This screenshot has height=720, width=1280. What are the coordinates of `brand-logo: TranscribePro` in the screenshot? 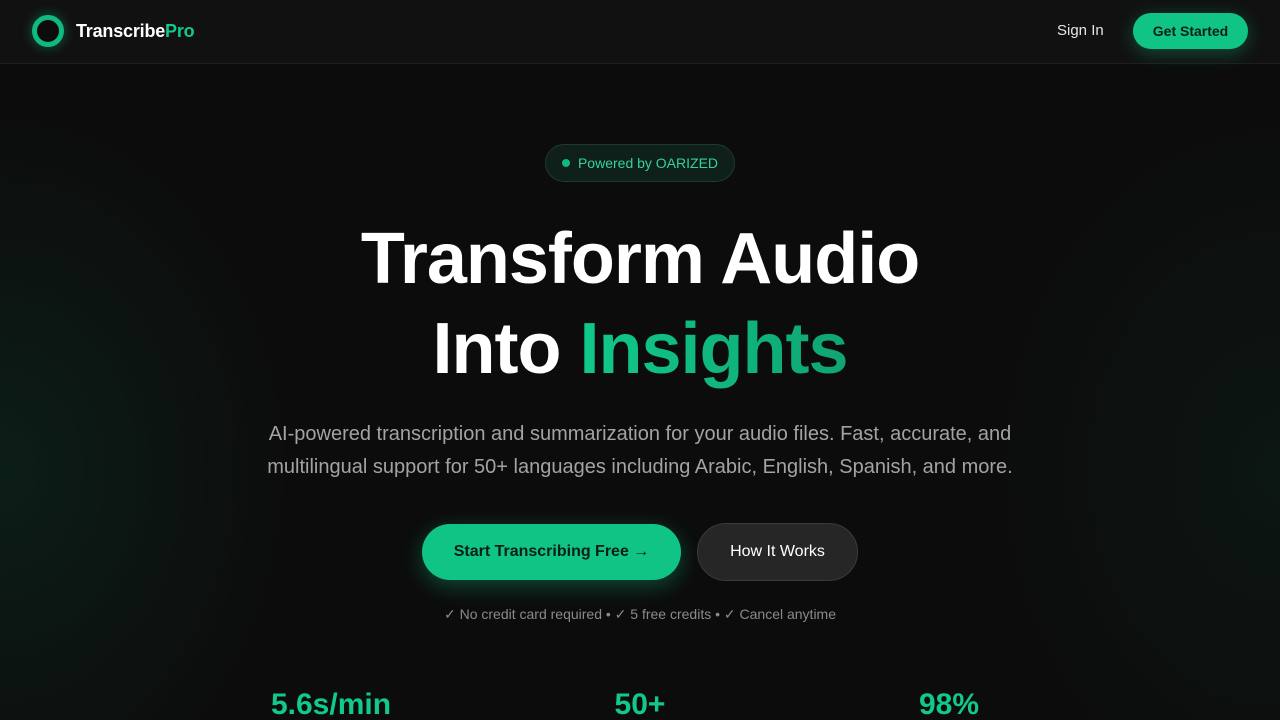 It's located at (113, 31).